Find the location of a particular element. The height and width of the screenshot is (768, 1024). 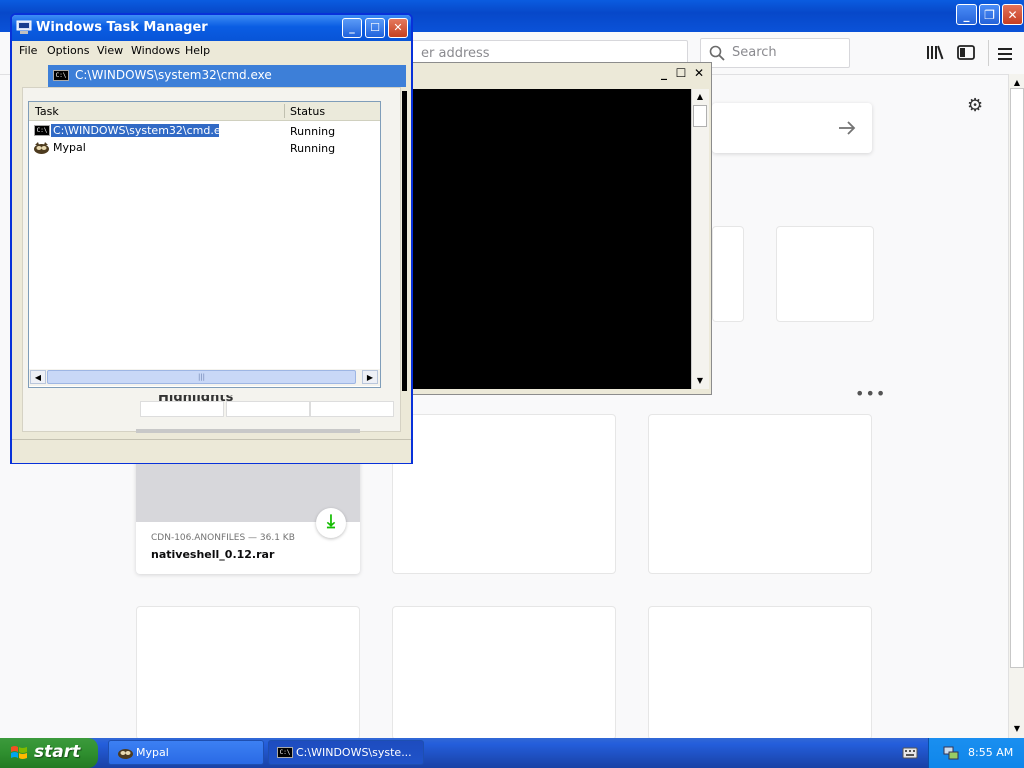

browser-minimize-button: _ is located at coordinates (966, 14).